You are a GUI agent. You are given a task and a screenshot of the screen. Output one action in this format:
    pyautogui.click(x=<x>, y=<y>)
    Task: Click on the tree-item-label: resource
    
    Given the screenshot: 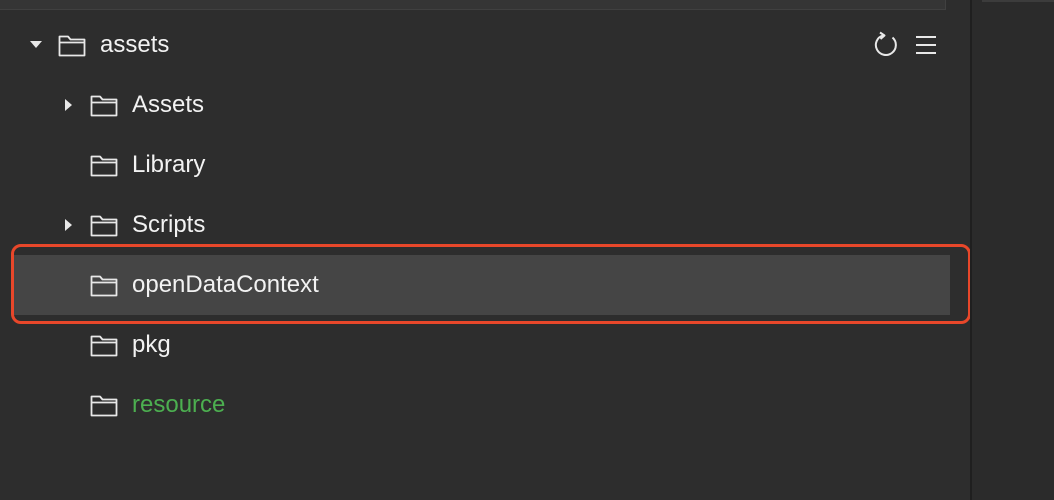 What is the action you would take?
    pyautogui.click(x=179, y=404)
    